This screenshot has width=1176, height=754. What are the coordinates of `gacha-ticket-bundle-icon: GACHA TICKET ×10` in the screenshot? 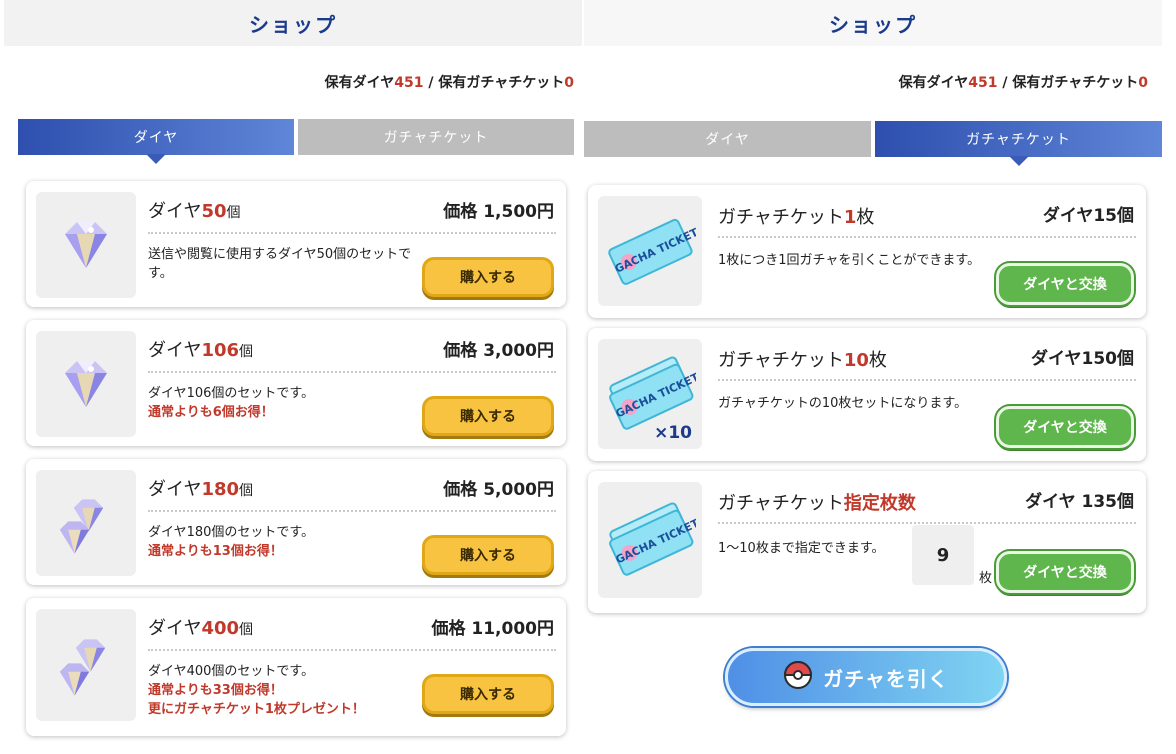 It's located at (650, 394).